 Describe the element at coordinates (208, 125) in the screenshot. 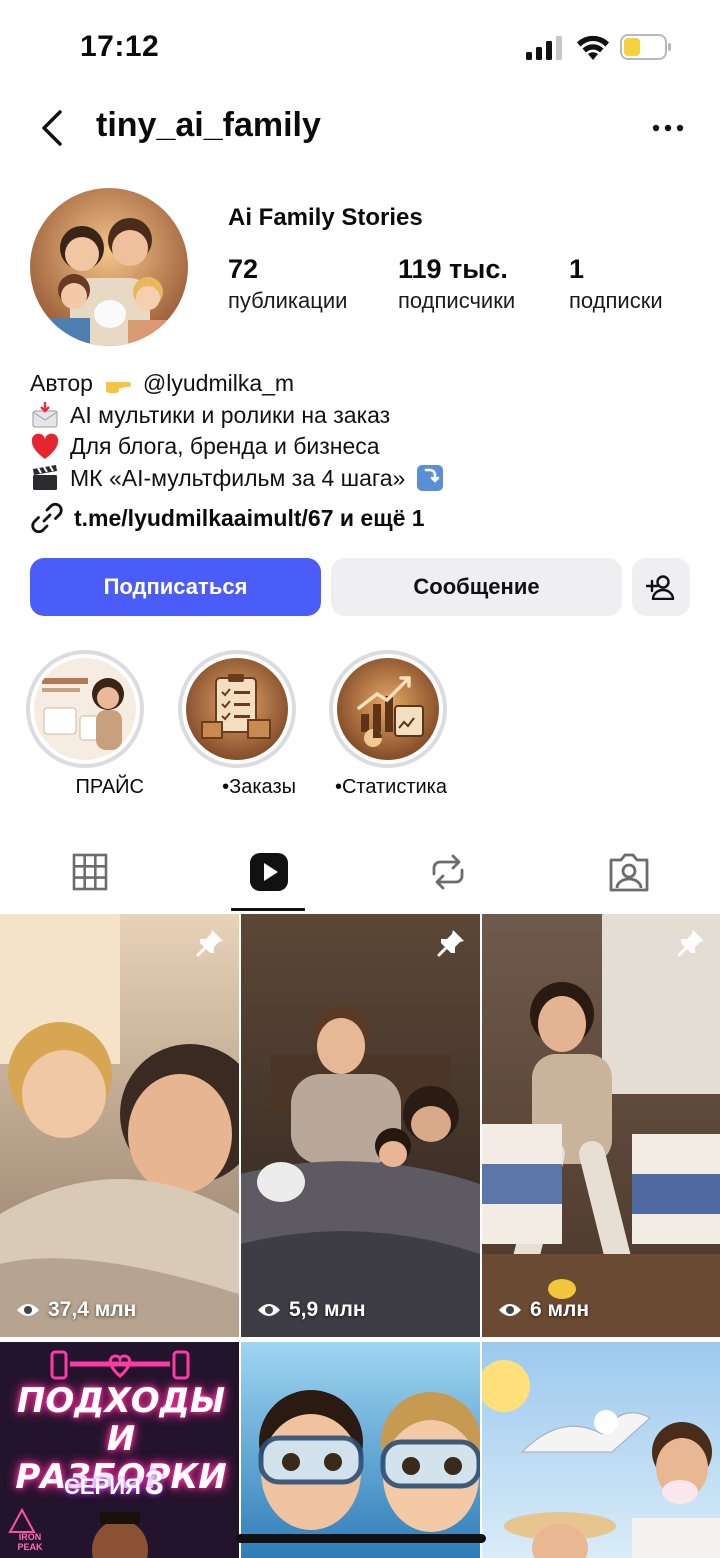

I see `profile-username: tiny_ai_family` at that location.